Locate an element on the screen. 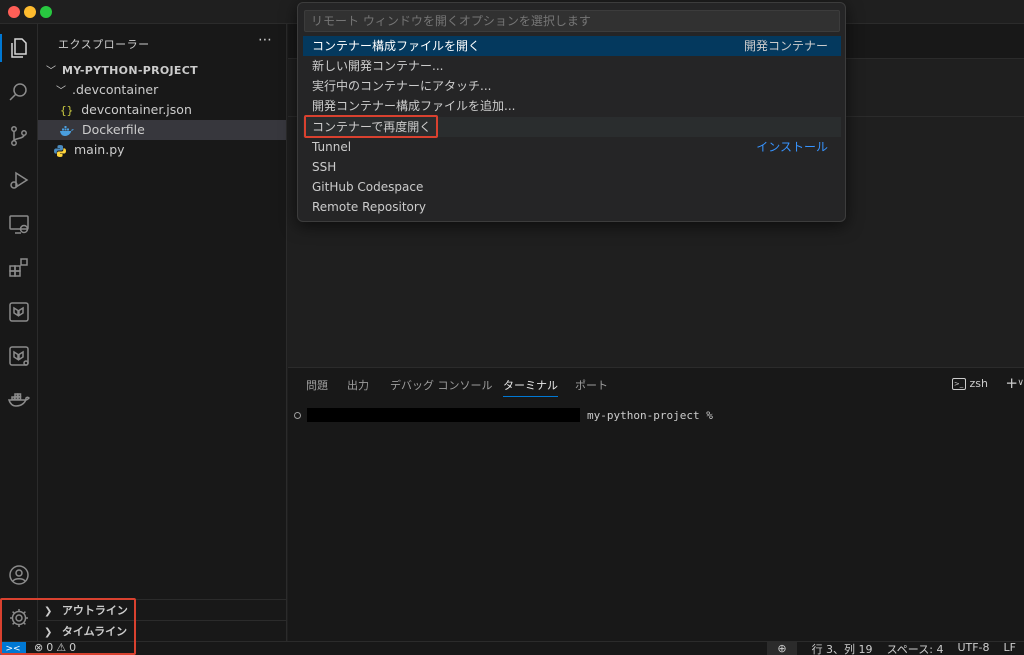  python-file-icon is located at coordinates (60, 150).